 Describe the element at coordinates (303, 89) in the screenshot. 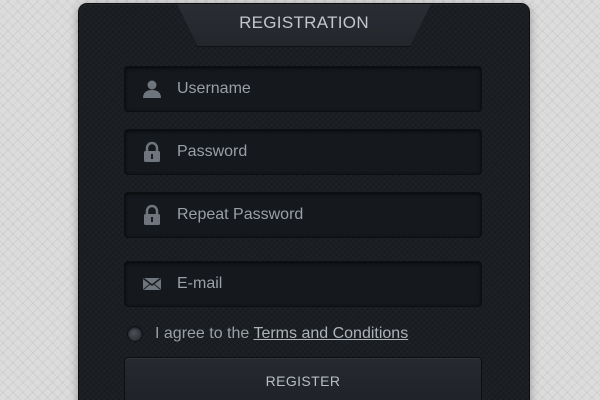

I see `username-field: Username` at that location.